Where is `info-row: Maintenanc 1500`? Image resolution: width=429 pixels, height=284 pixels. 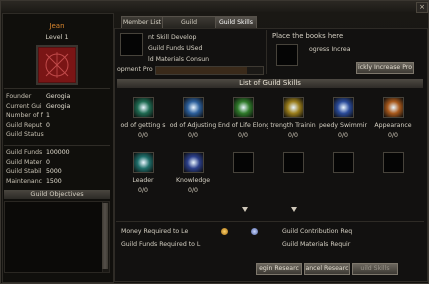 info-row: Maintenanc 1500 is located at coordinates (56, 181).